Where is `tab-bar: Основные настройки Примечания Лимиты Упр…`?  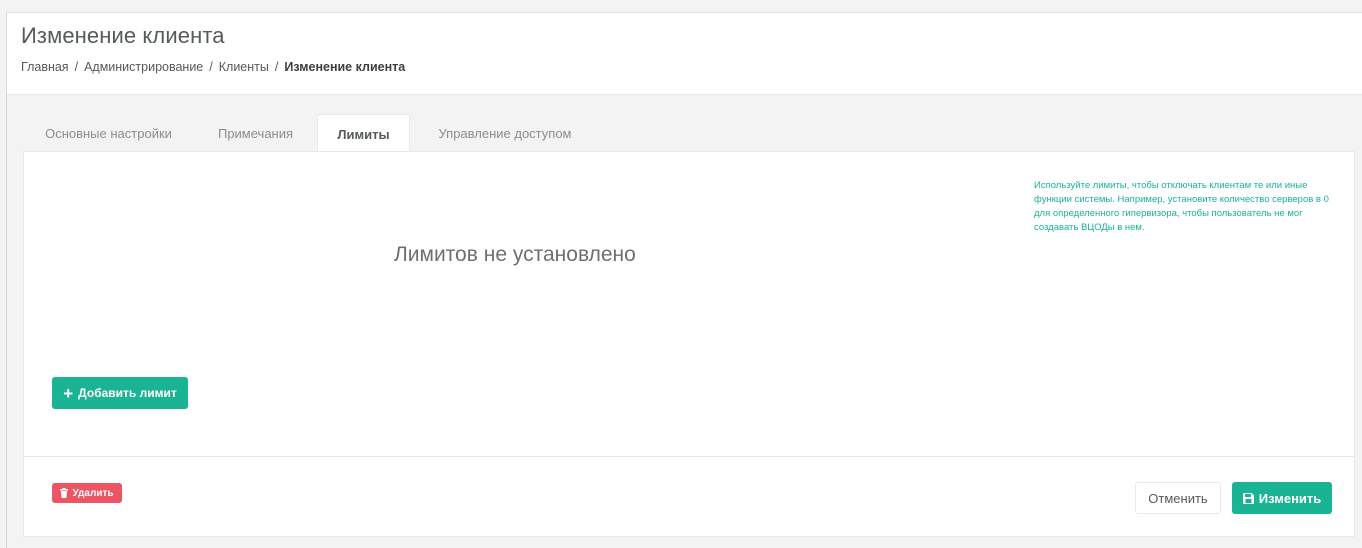
tab-bar: Основные настройки Примечания Лимиты Упр… is located at coordinates (311, 133).